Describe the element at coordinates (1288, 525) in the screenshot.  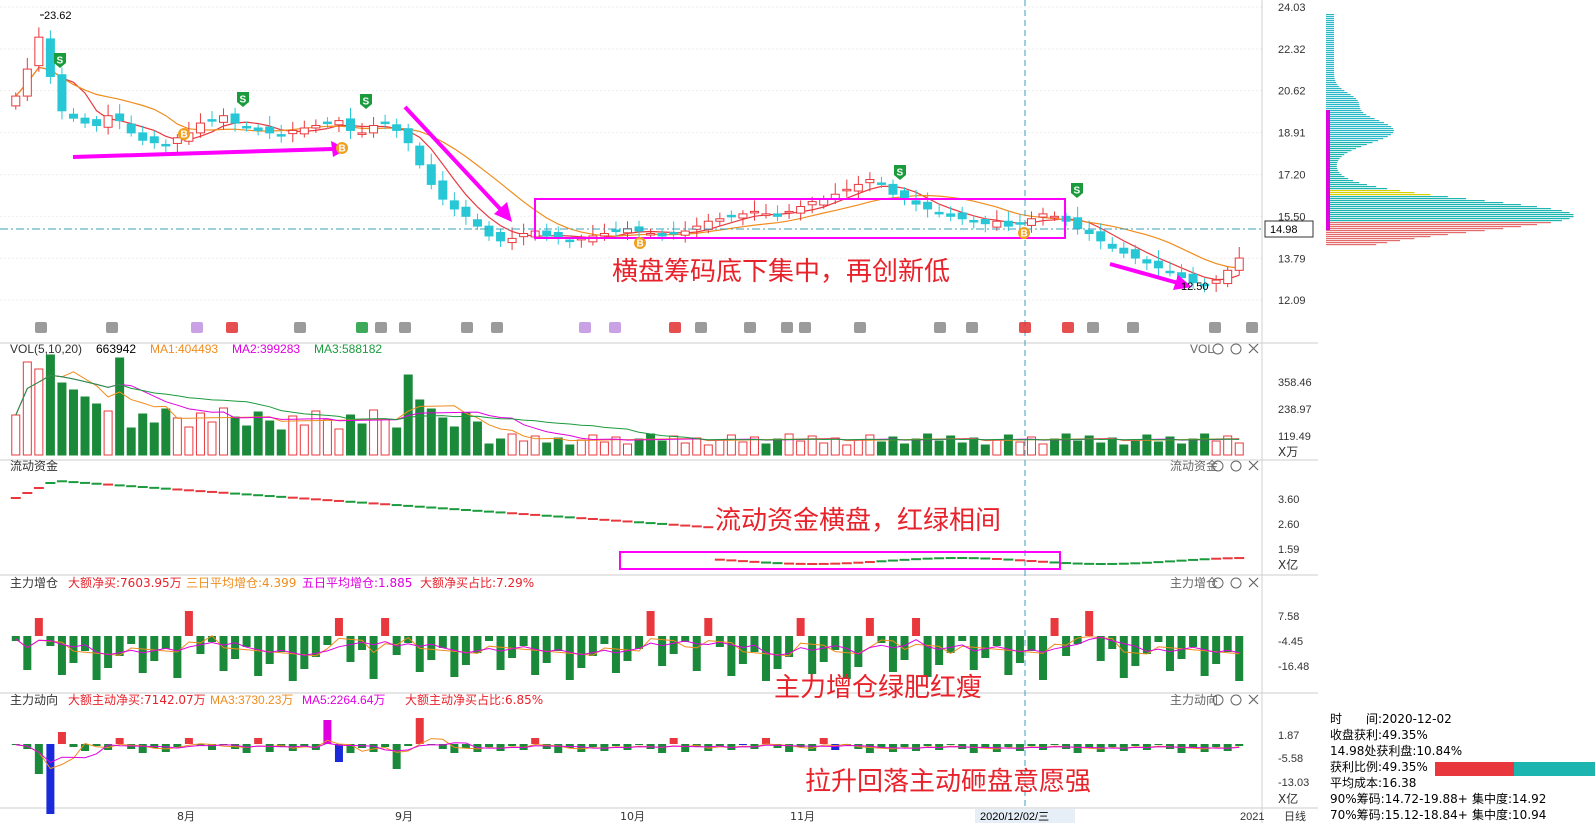
I see `flow-tick-1: 2.60` at that location.